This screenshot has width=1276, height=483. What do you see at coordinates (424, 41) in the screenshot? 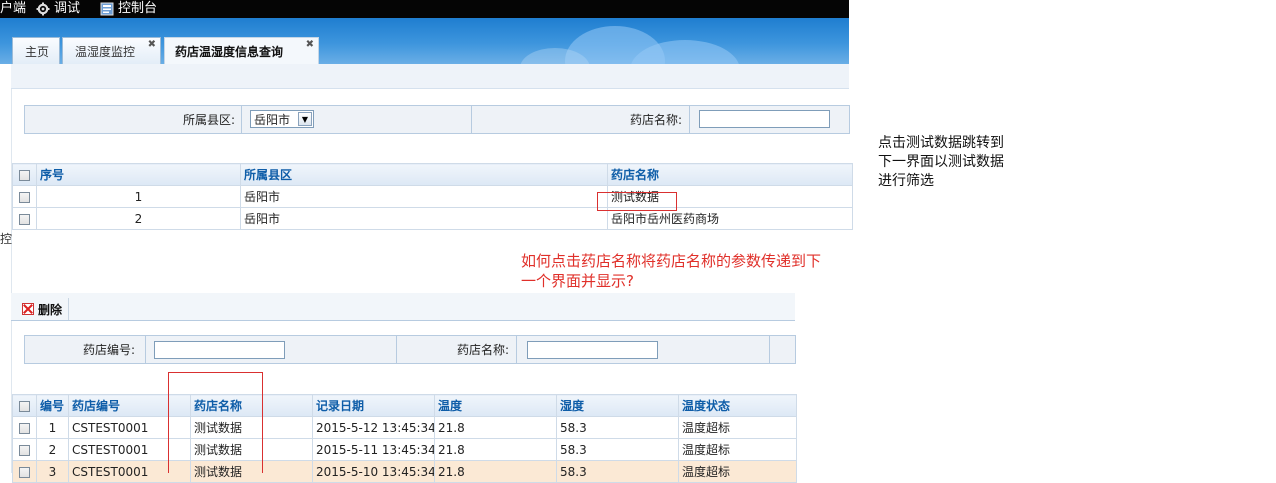
I see `tab-header-banner: 主页 温湿度监控 ✖ 药店温湿度信息查询 ✖` at bounding box center [424, 41].